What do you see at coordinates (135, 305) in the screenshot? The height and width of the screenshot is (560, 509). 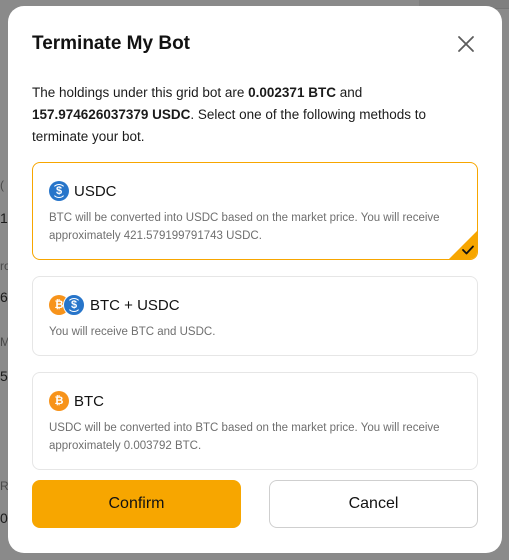 I see `option-title: BTC + USDC` at bounding box center [135, 305].